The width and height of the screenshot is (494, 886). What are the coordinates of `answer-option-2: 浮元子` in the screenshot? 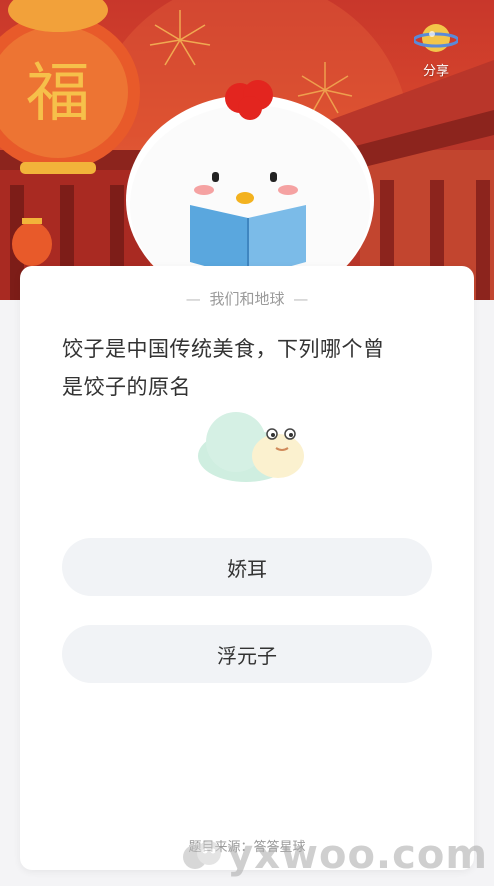 It's located at (247, 654).